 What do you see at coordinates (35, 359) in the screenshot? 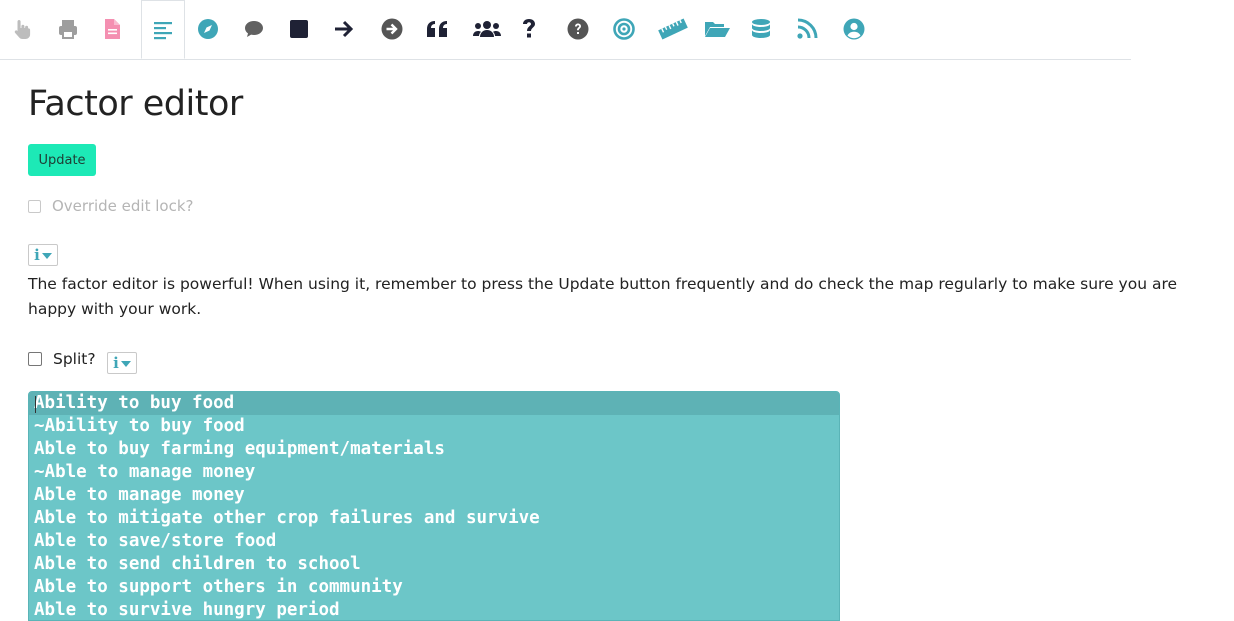
I see `split-checkbox` at bounding box center [35, 359].